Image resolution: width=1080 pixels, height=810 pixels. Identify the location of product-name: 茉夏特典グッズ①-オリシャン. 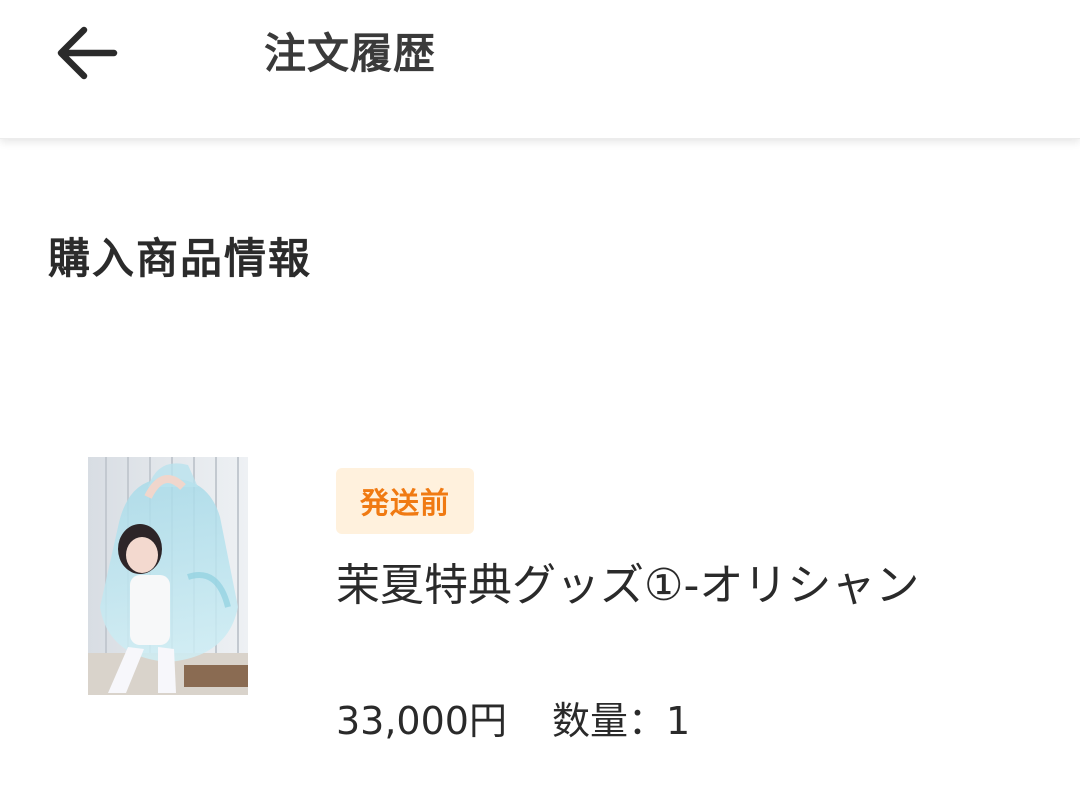
(627, 586).